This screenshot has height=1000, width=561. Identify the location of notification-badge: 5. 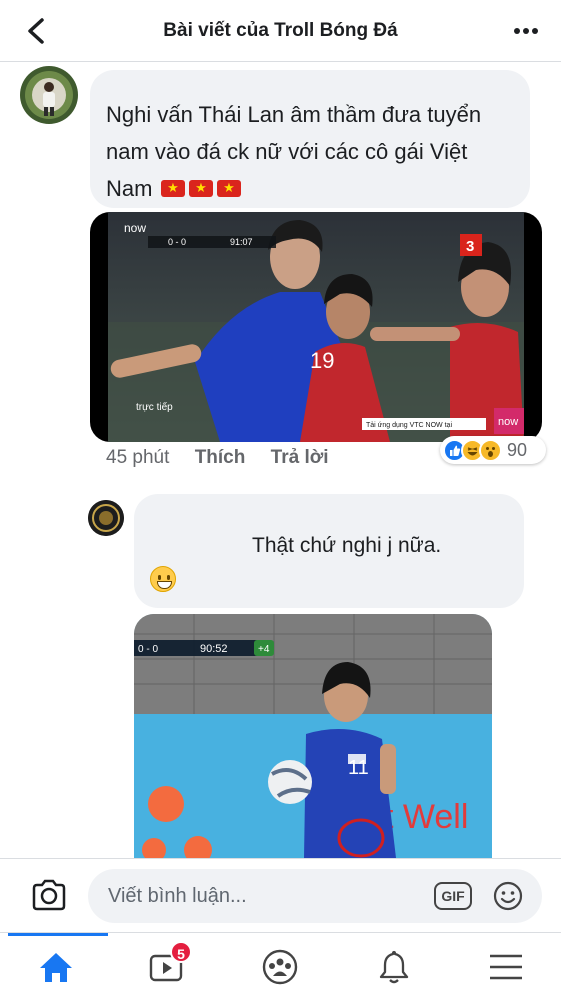
(181, 952).